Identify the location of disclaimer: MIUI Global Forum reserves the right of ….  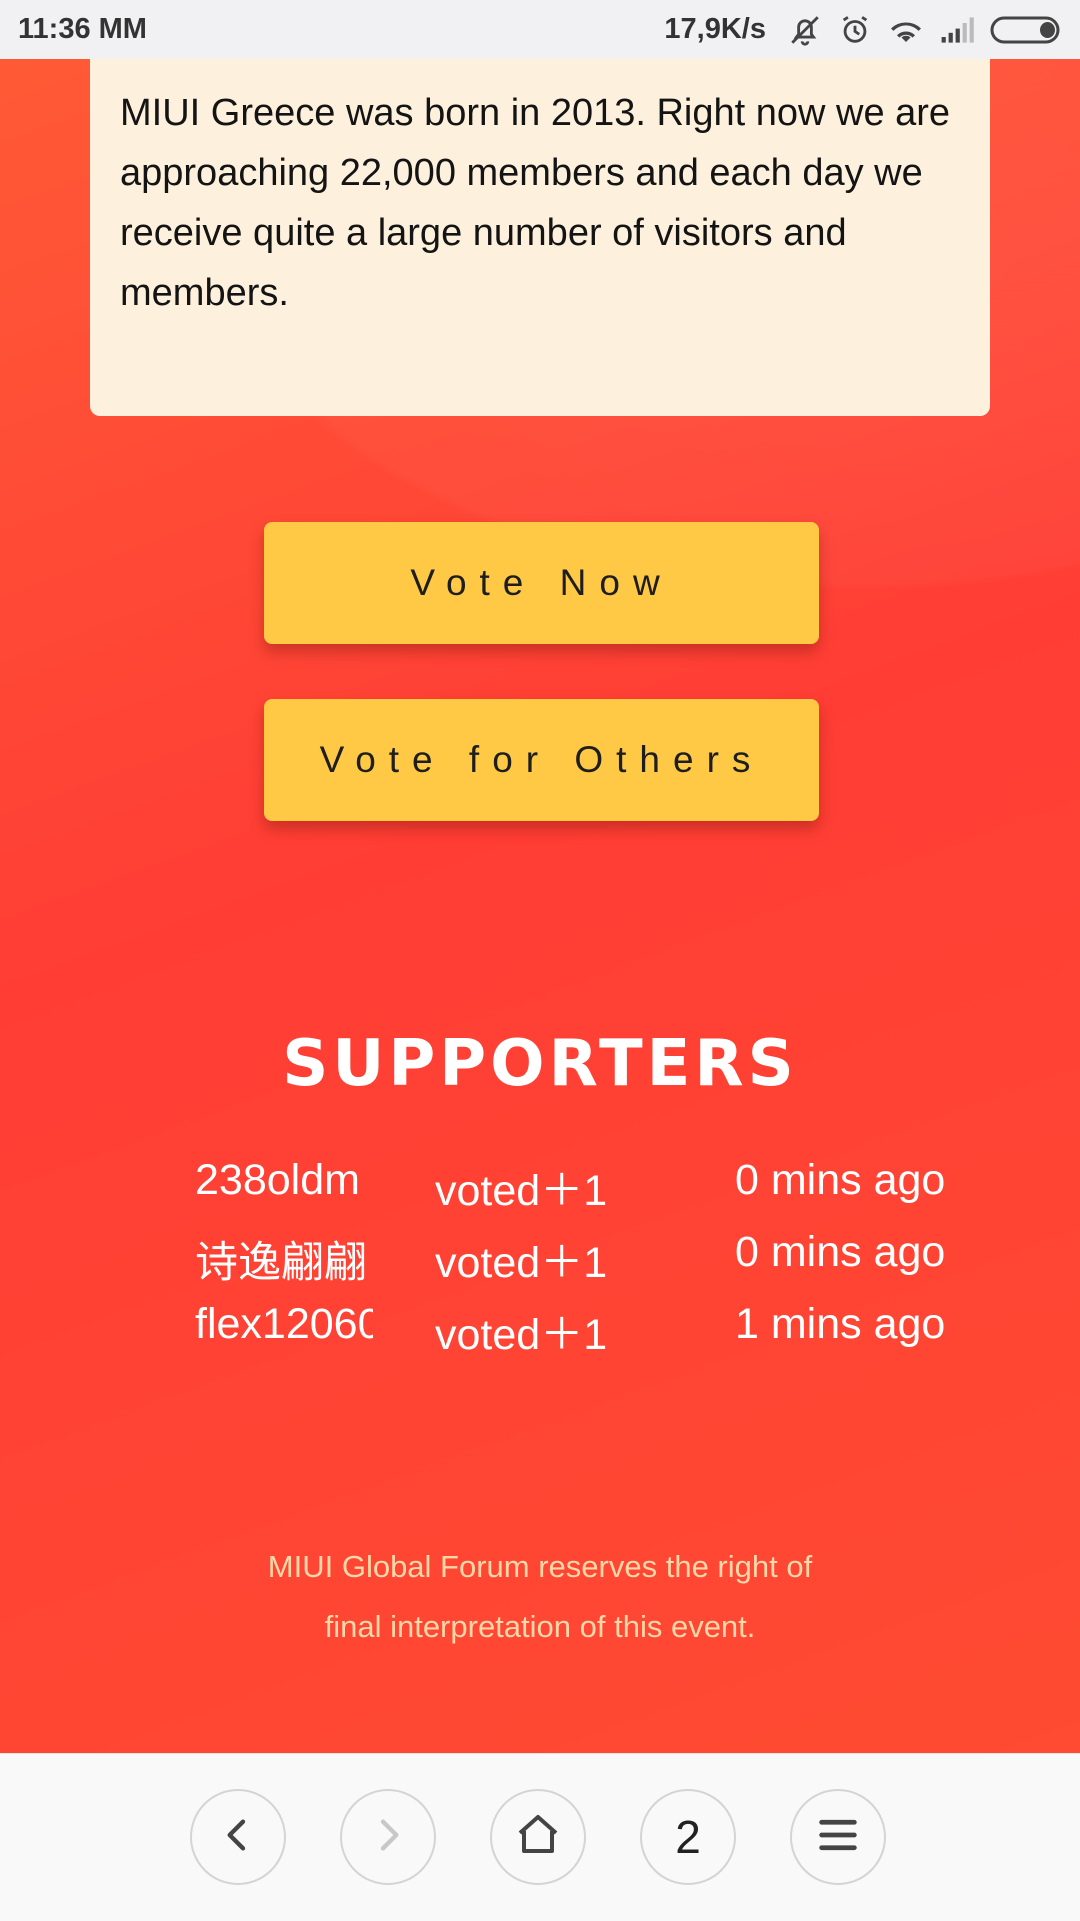
(540, 1597).